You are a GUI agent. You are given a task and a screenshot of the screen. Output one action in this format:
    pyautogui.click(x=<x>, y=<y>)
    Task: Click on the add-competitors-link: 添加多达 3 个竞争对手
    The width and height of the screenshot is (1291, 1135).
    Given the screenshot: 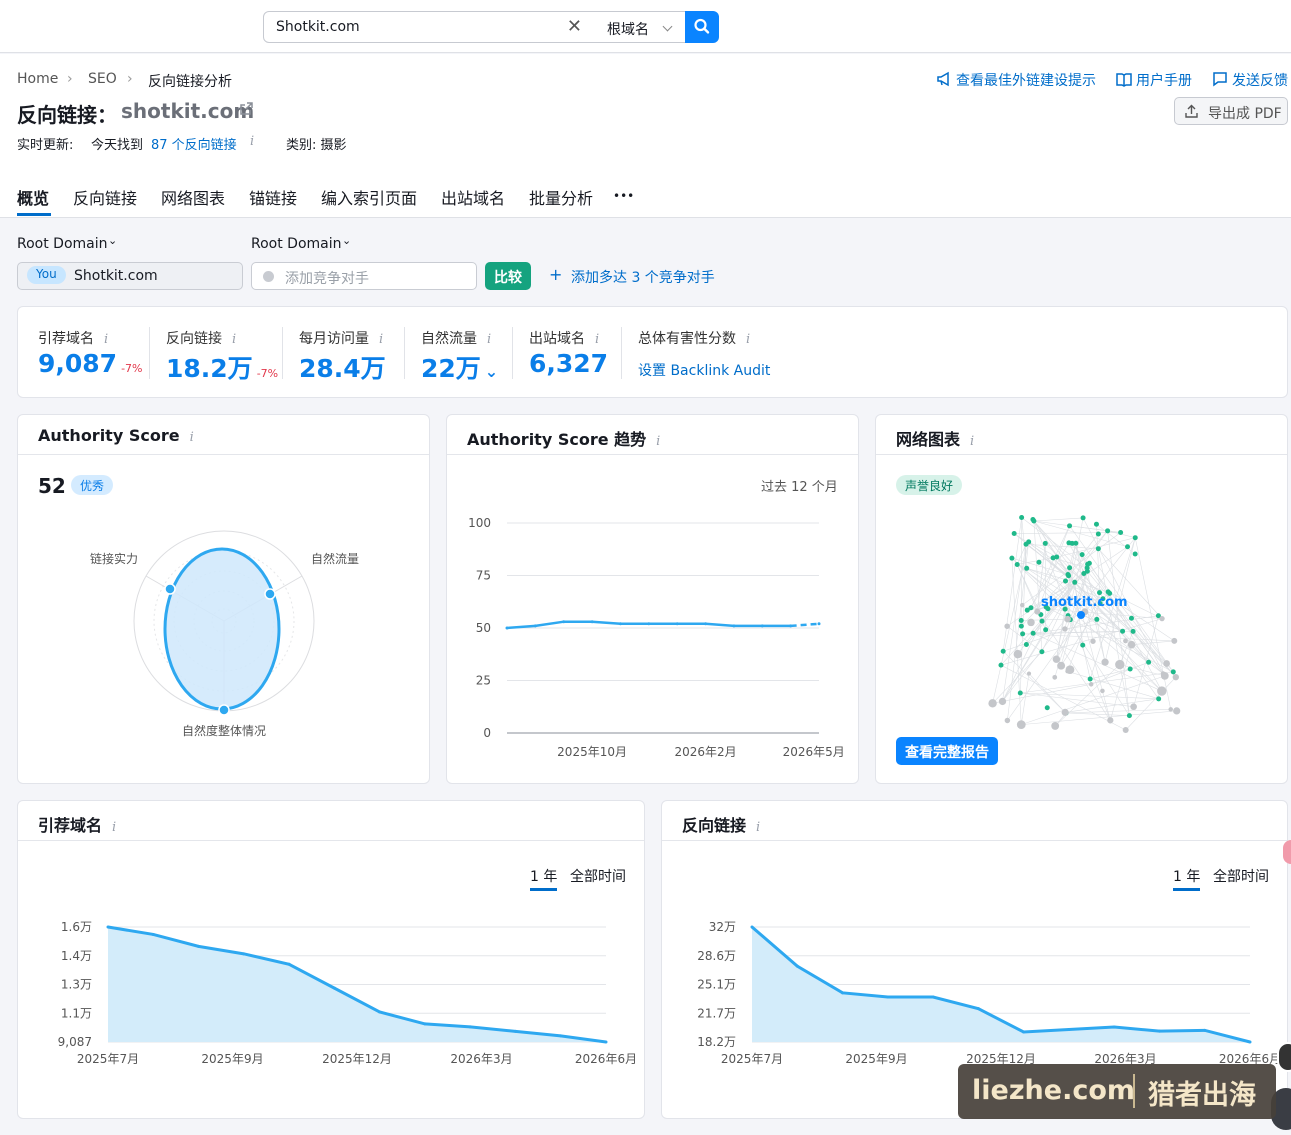 What is the action you would take?
    pyautogui.click(x=643, y=277)
    